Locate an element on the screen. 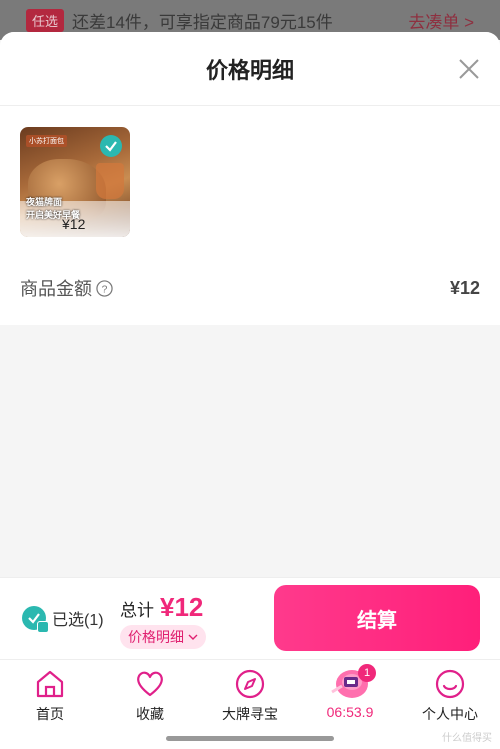 The image size is (500, 749). checkout-button: 结算 is located at coordinates (377, 618).